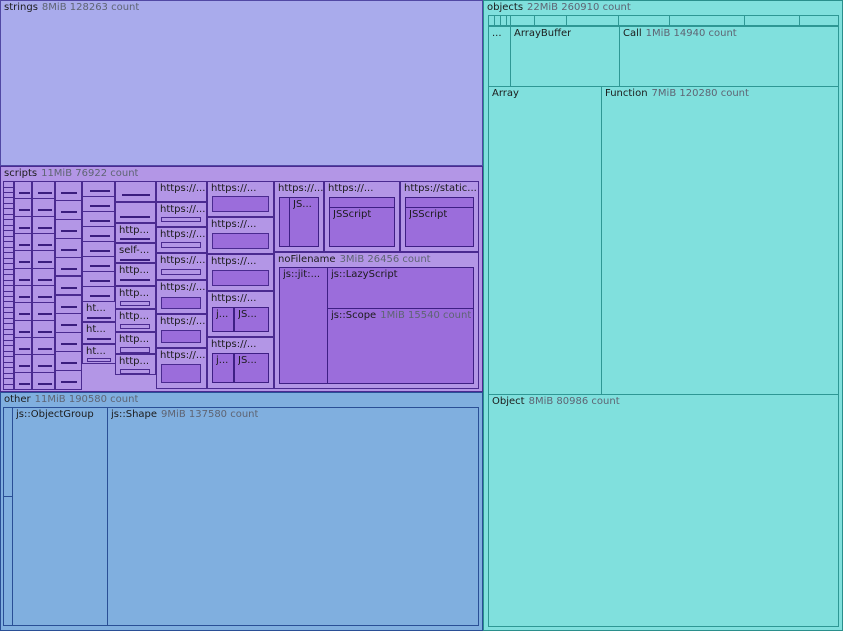 Image resolution: width=843 pixels, height=631 pixels. What do you see at coordinates (559, 7) in the screenshot?
I see `node-label: objects 22MiB 260910 count` at bounding box center [559, 7].